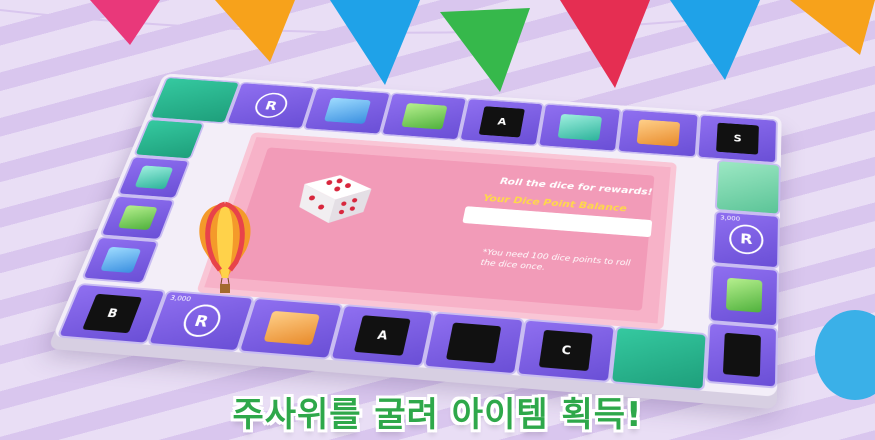 Image resolution: width=875 pixels, height=440 pixels. Describe the element at coordinates (225, 247) in the screenshot. I see `hot-air-balloon-icon` at that location.